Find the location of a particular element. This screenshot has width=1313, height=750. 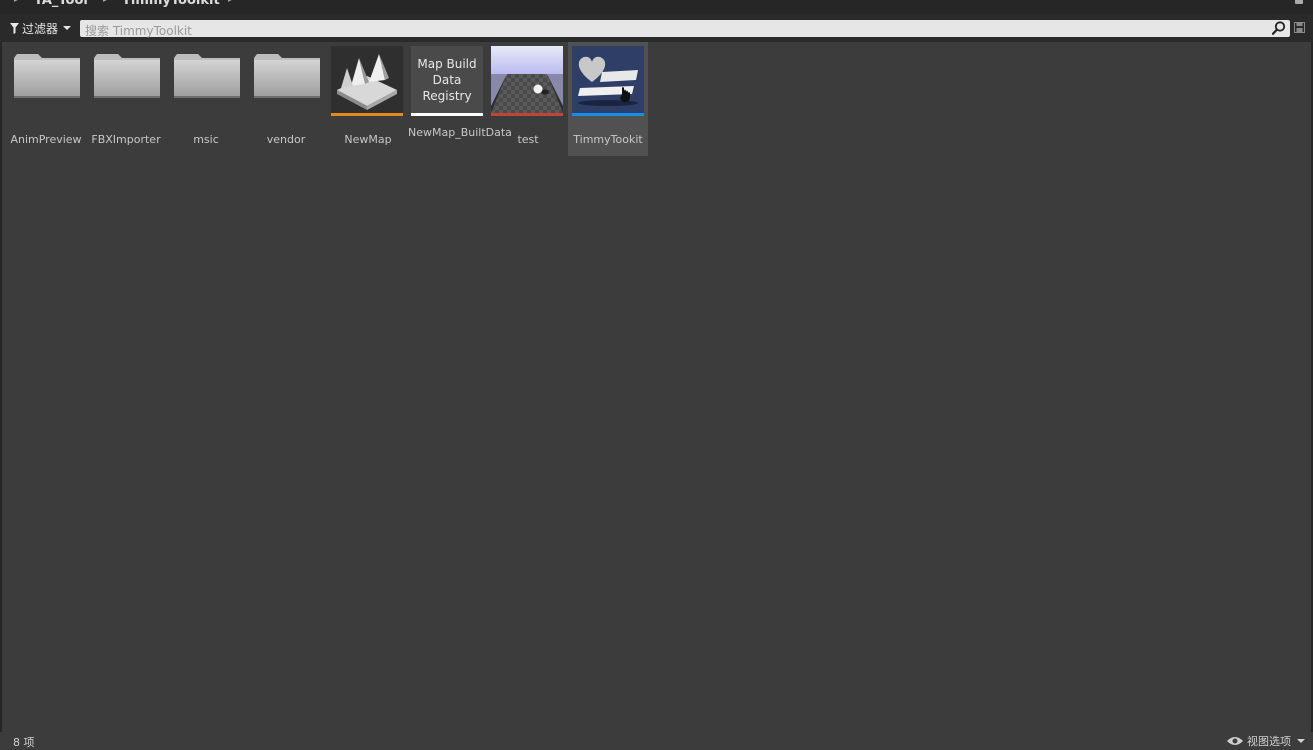

map-thumbnail is located at coordinates (367, 81).